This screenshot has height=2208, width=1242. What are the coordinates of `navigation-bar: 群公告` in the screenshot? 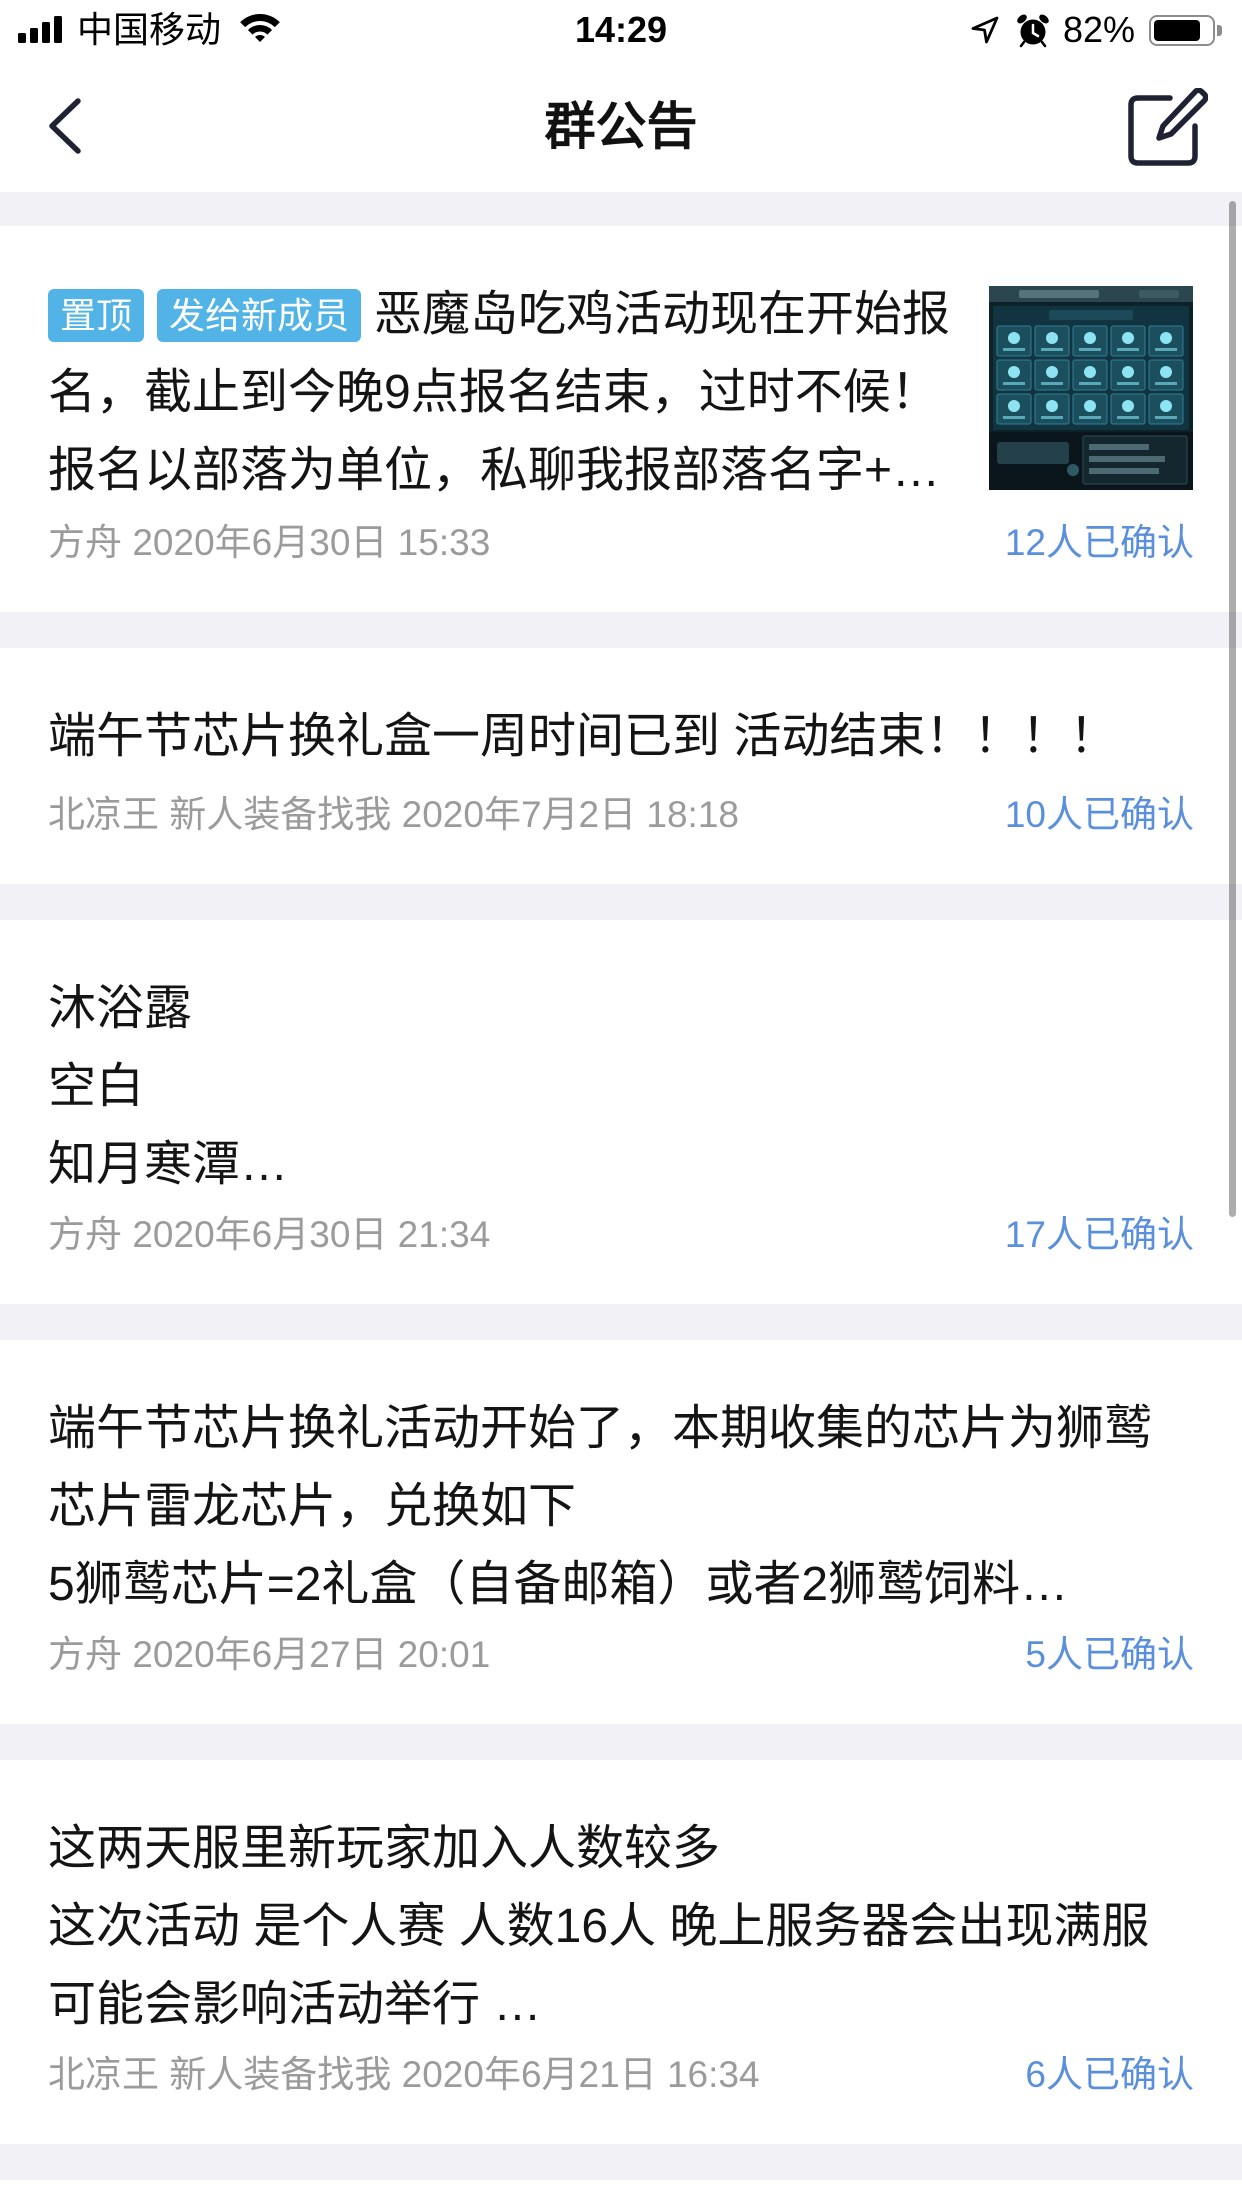 It's located at (621, 126).